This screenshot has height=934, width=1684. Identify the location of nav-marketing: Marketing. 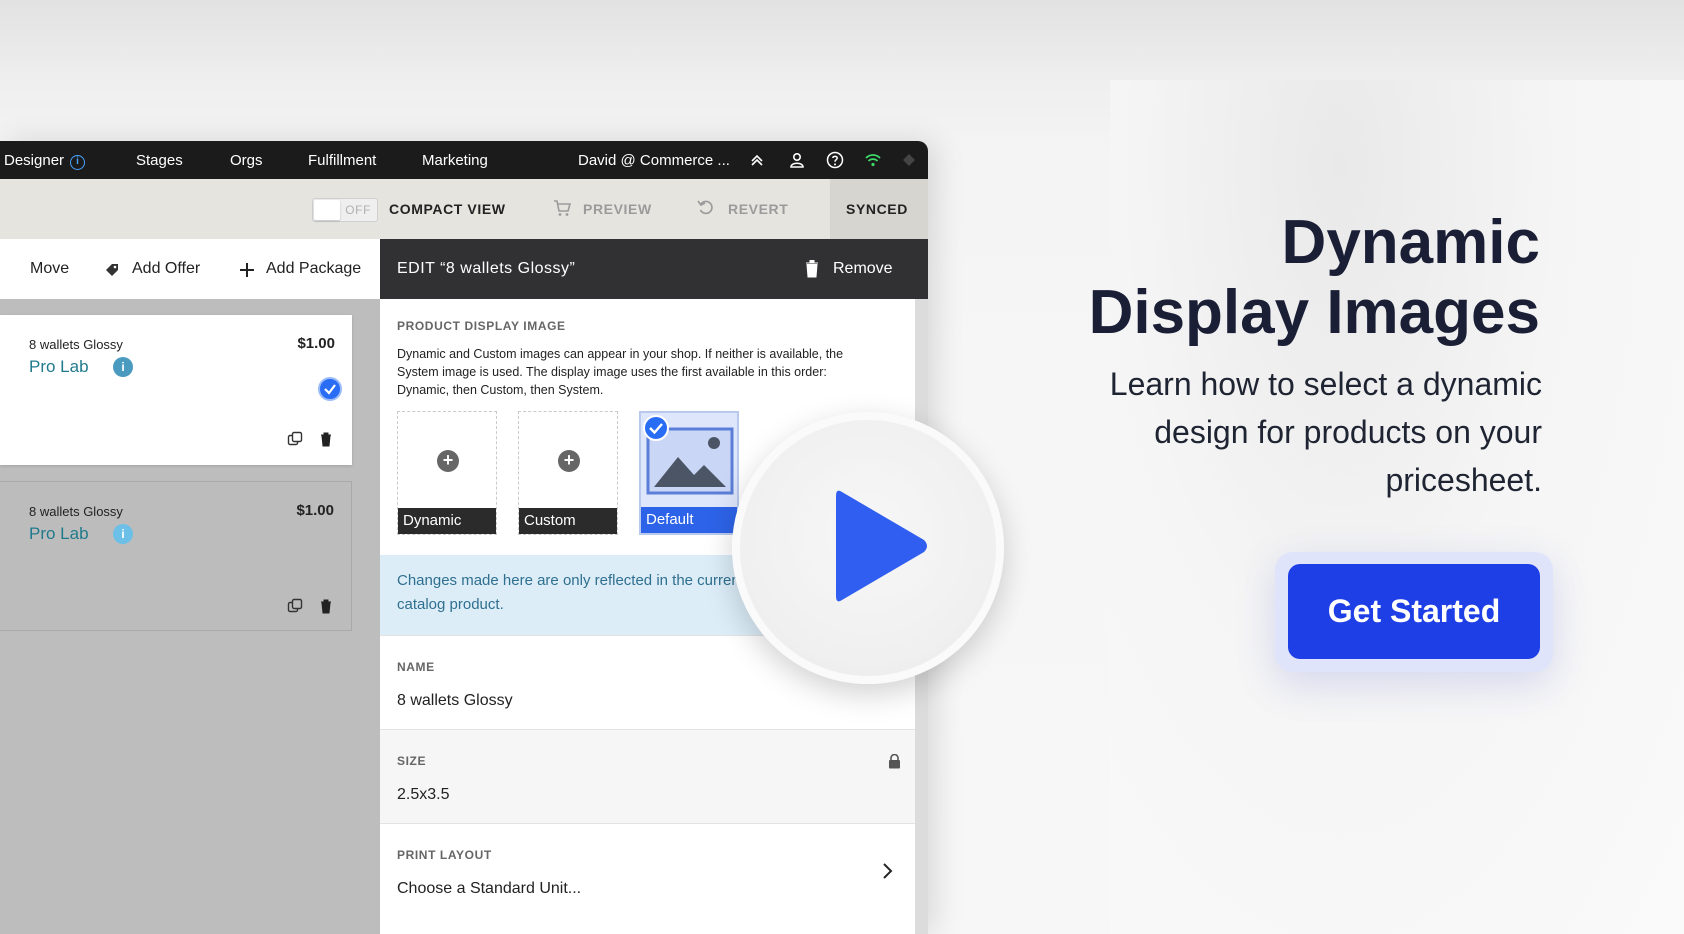
(455, 160).